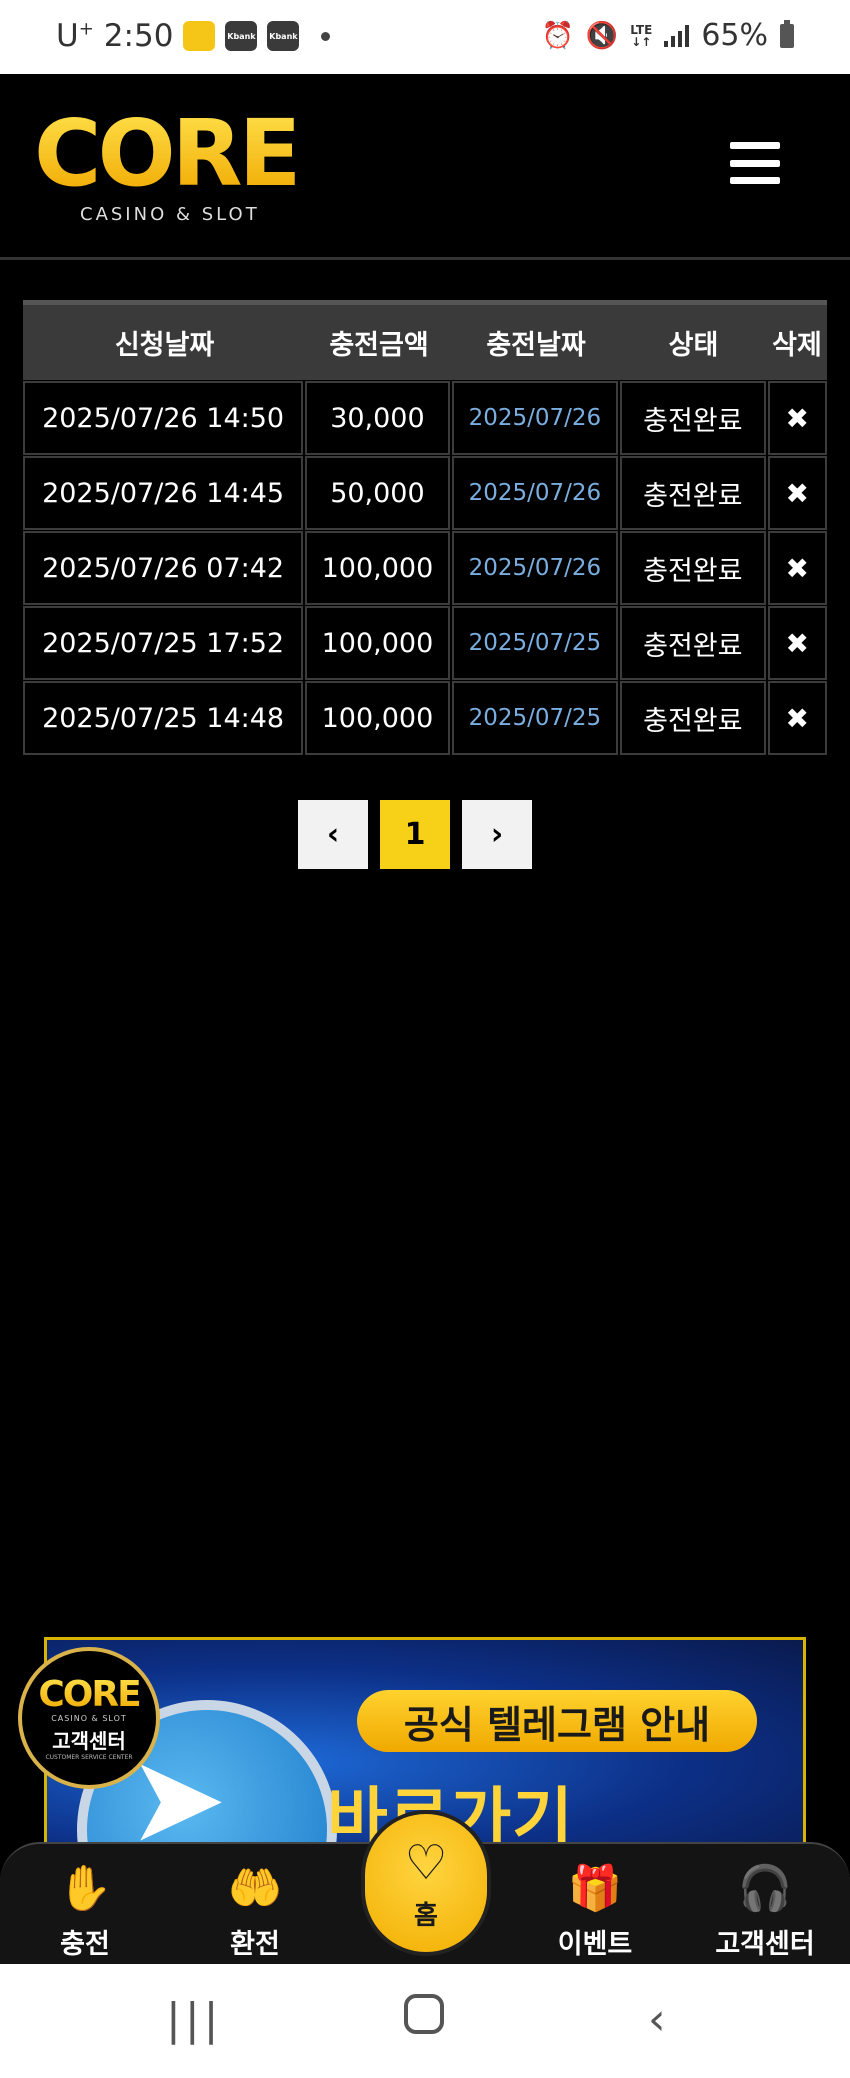 This screenshot has height=2078, width=850. Describe the element at coordinates (167, 153) in the screenshot. I see `logo-wordmark: CORE` at that location.